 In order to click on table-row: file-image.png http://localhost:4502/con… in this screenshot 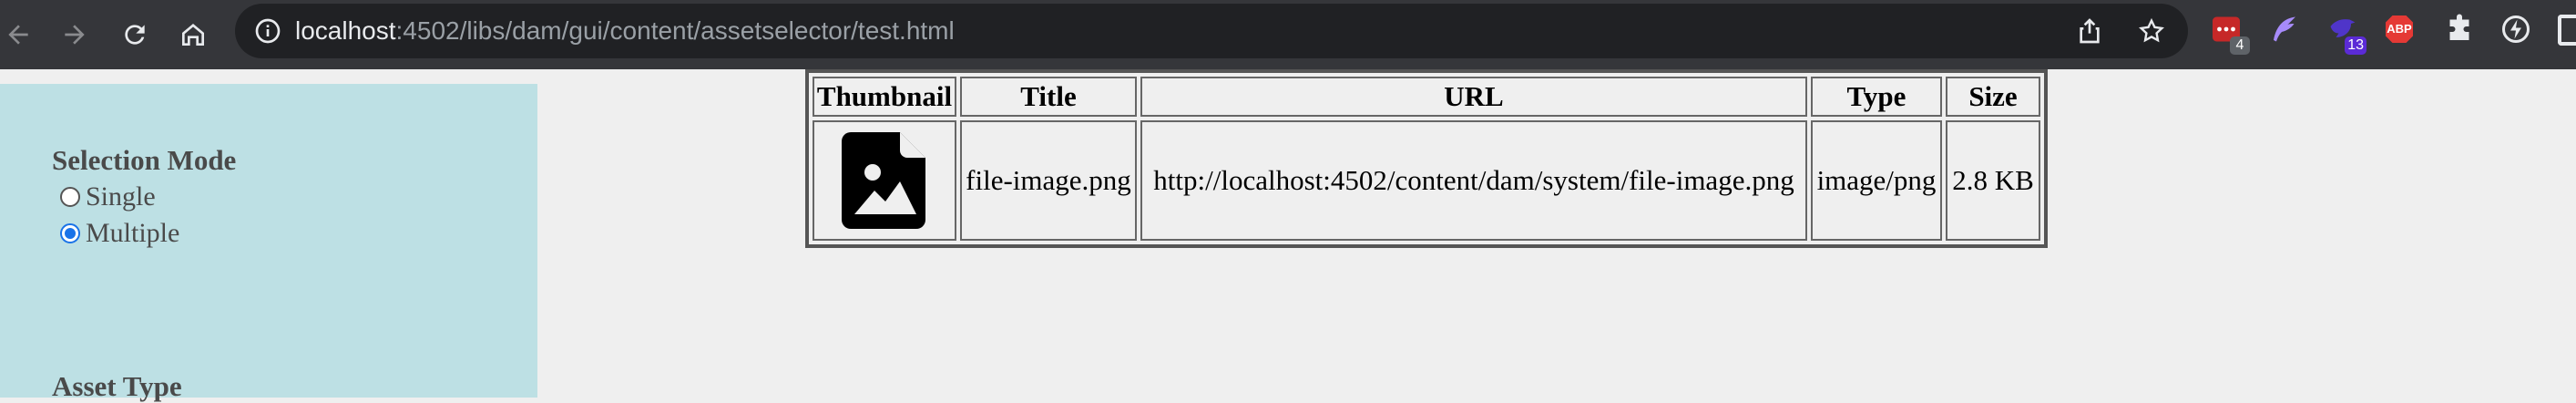, I will do `click(1426, 180)`.